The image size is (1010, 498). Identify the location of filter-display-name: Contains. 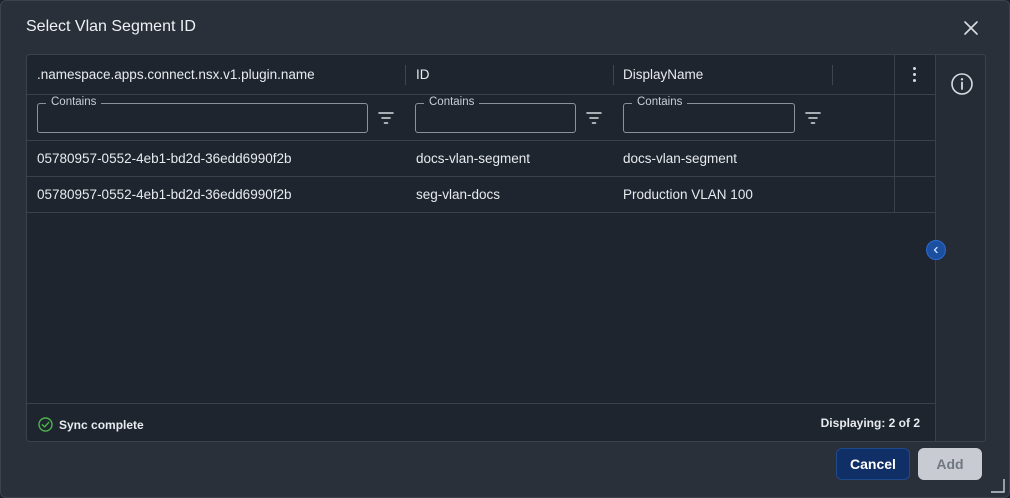
(709, 114).